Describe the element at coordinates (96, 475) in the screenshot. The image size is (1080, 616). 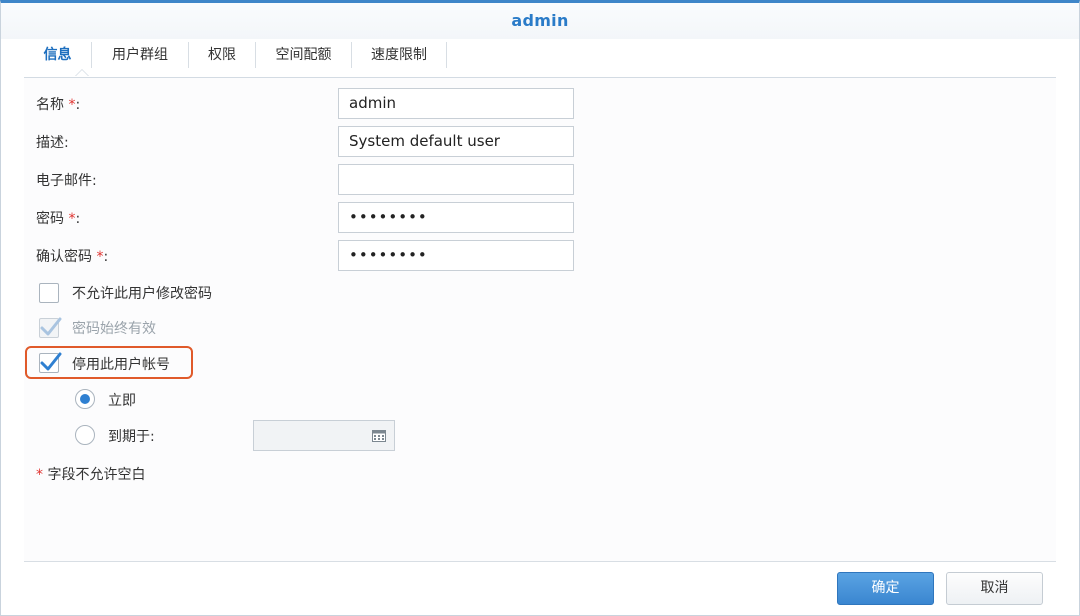
I see `required-note-text: 字段不允许空白` at that location.